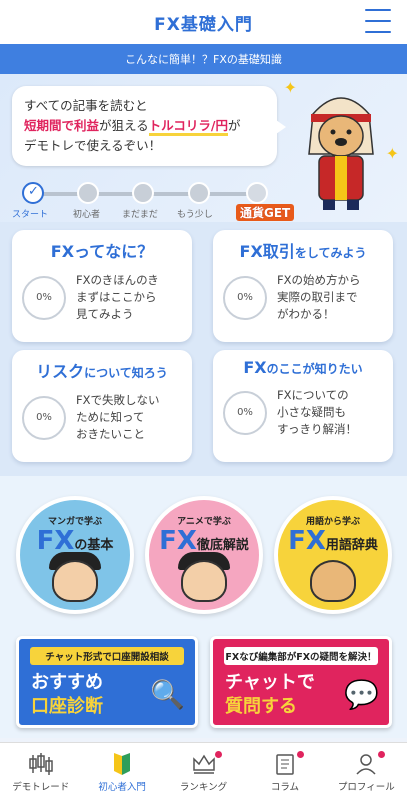 The width and height of the screenshot is (407, 800). What do you see at coordinates (40, 763) in the screenshot?
I see `candlestick-icon` at bounding box center [40, 763].